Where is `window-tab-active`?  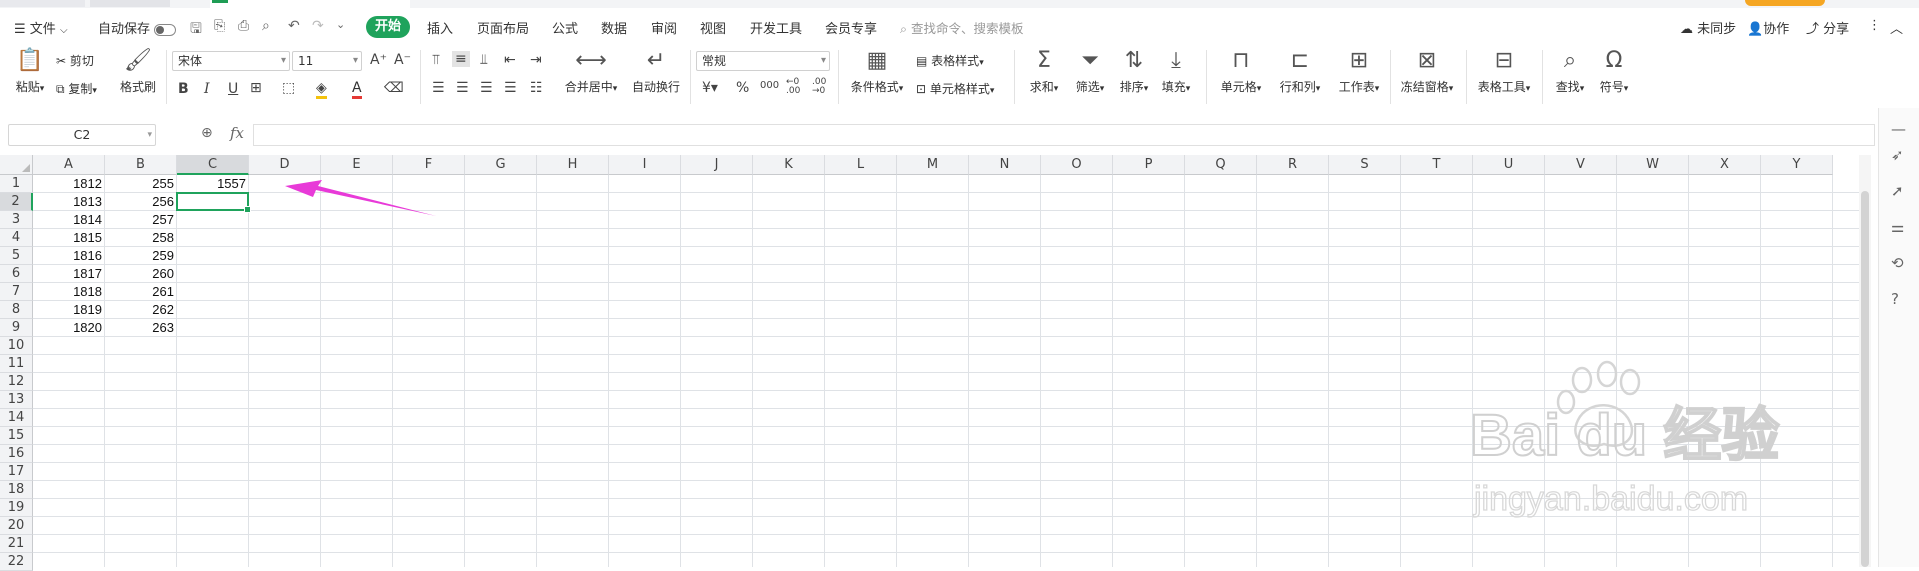
window-tab-active is located at coordinates (310, 4).